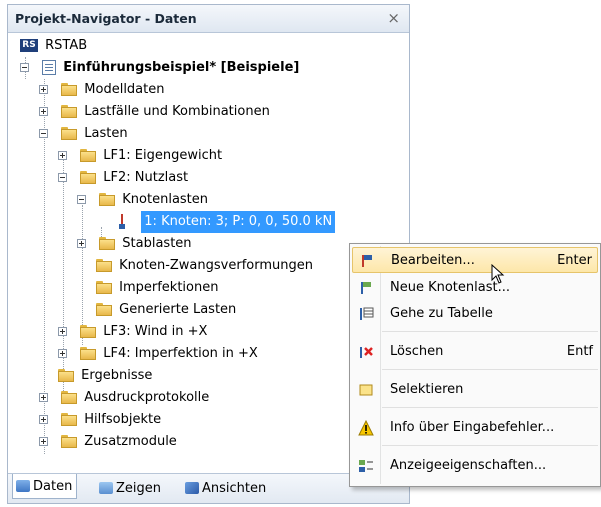 This screenshot has width=601, height=507. What do you see at coordinates (156, 112) in the screenshot?
I see `tree-item-lastfaelle: Lastfälle und Kombinationen` at bounding box center [156, 112].